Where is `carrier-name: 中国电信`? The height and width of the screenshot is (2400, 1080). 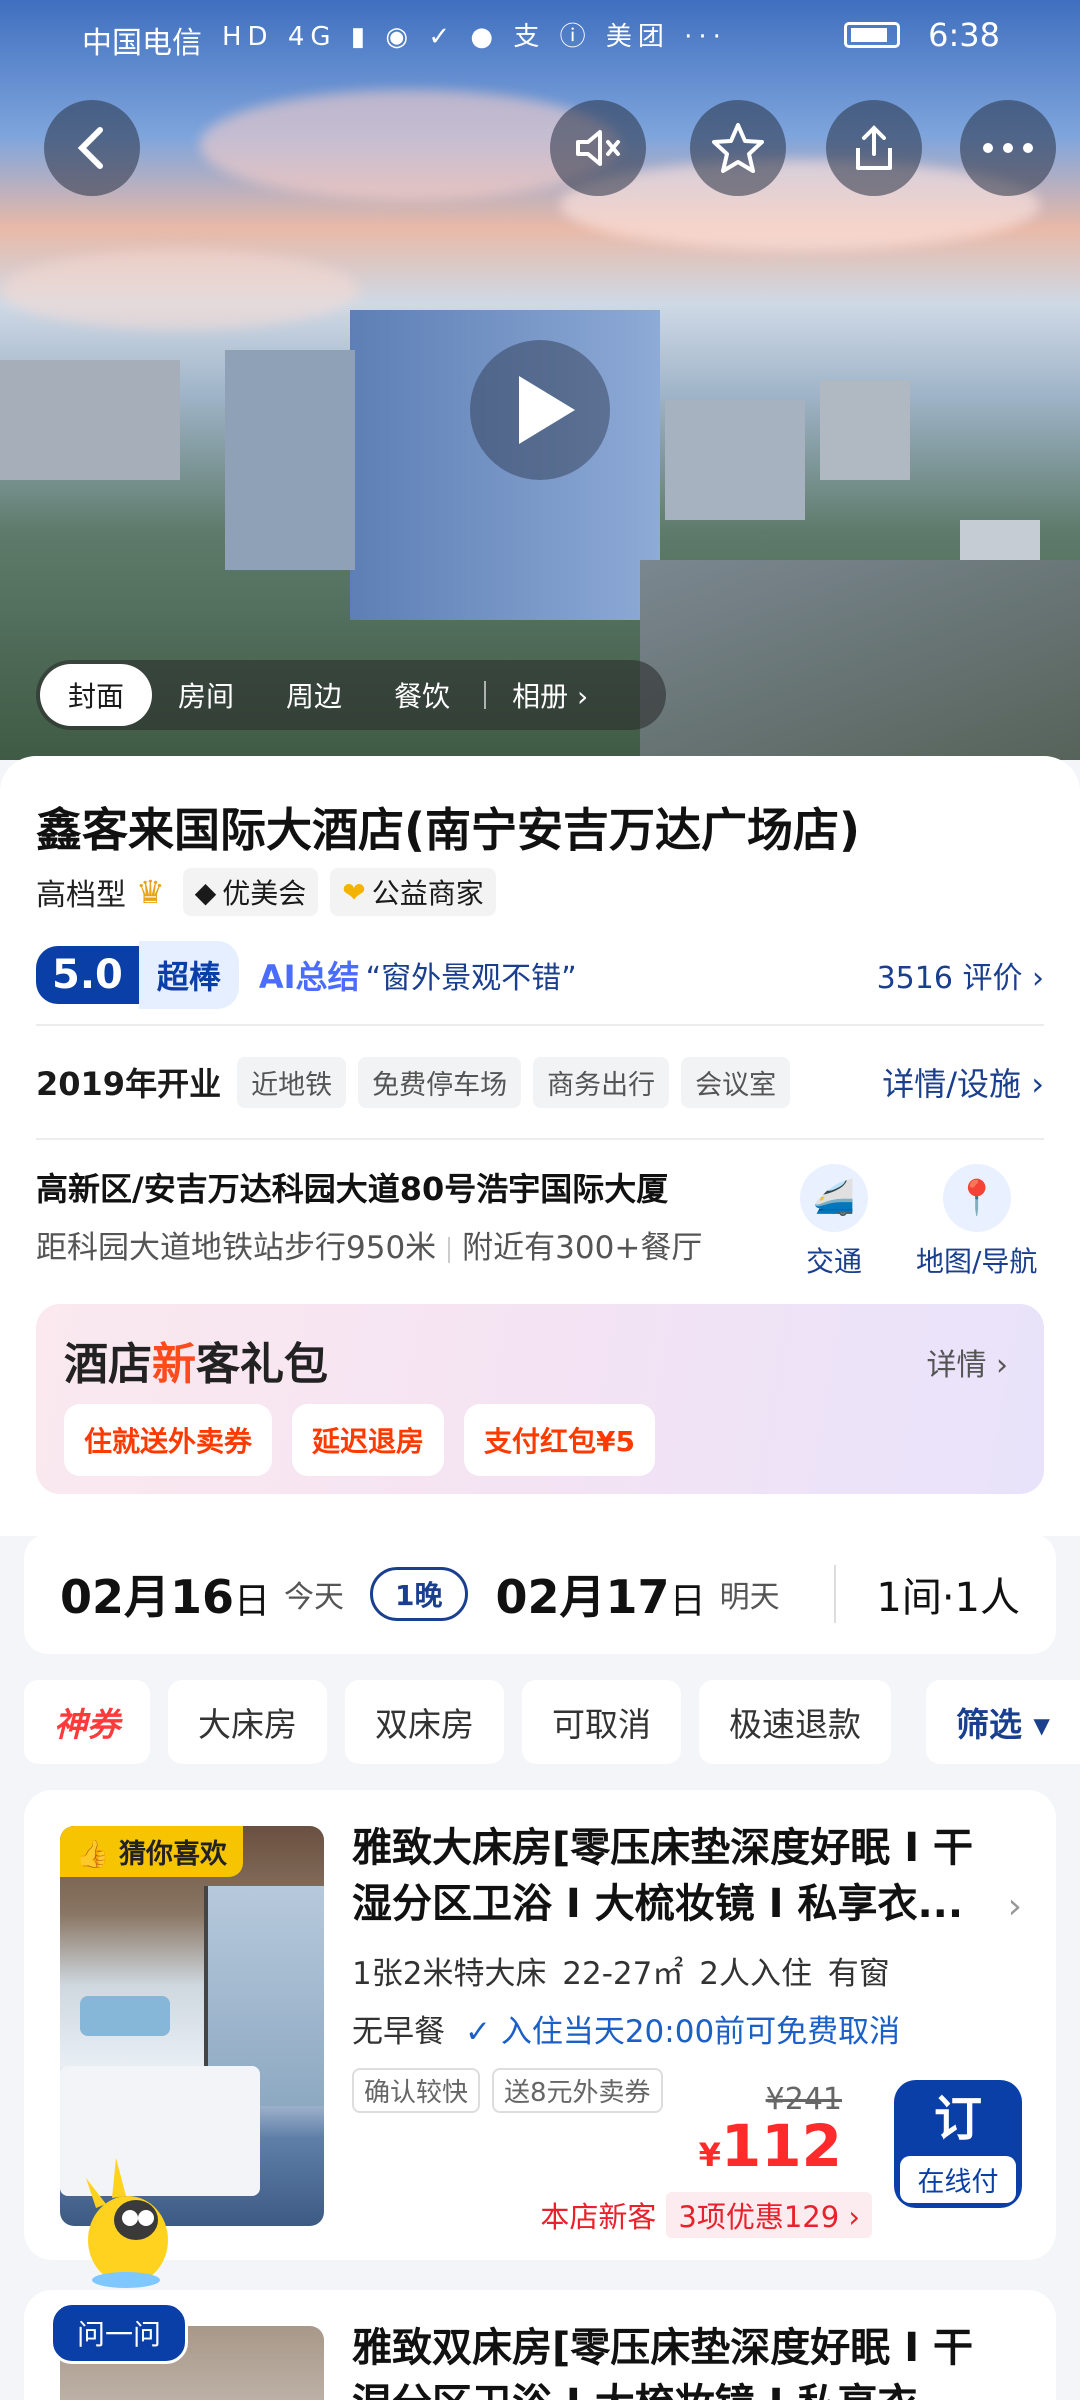 carrier-name: 中国电信 is located at coordinates (142, 43).